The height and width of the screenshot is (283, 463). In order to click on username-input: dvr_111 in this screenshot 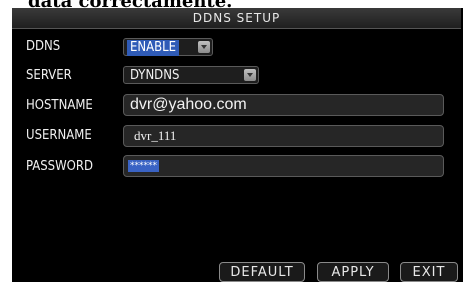, I will do `click(283, 136)`.